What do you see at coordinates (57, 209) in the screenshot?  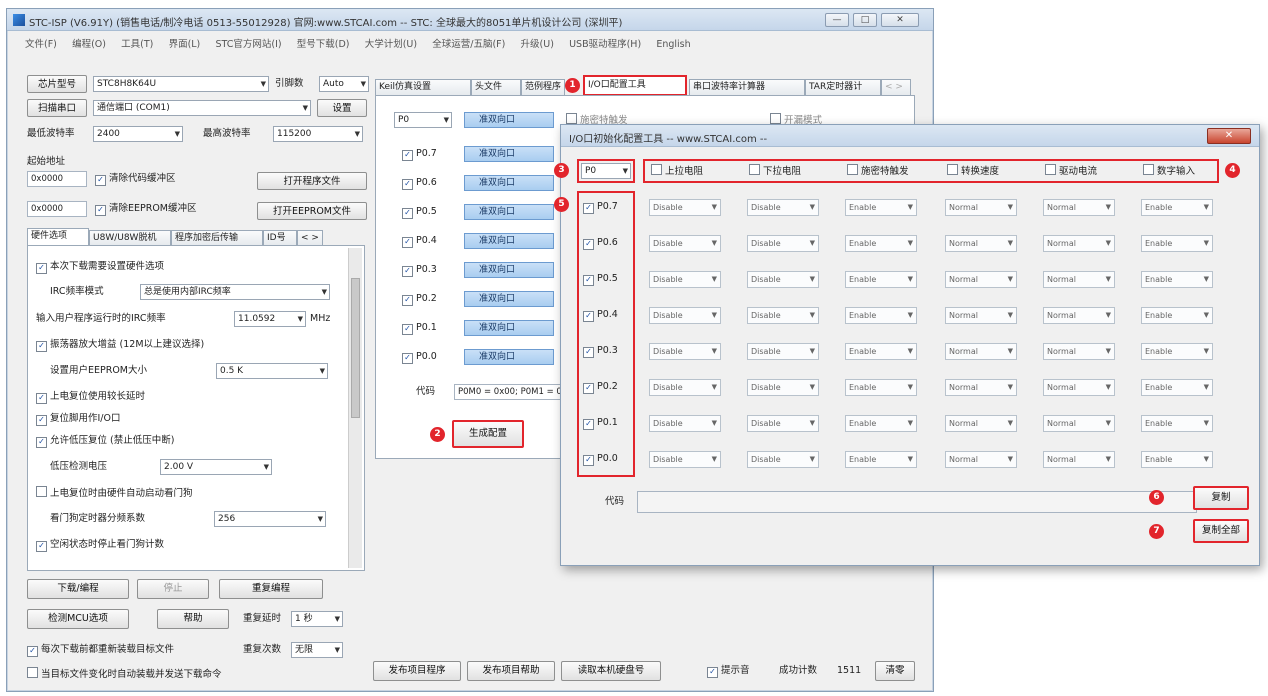 I see `eeprom-address-input: 0x0000` at bounding box center [57, 209].